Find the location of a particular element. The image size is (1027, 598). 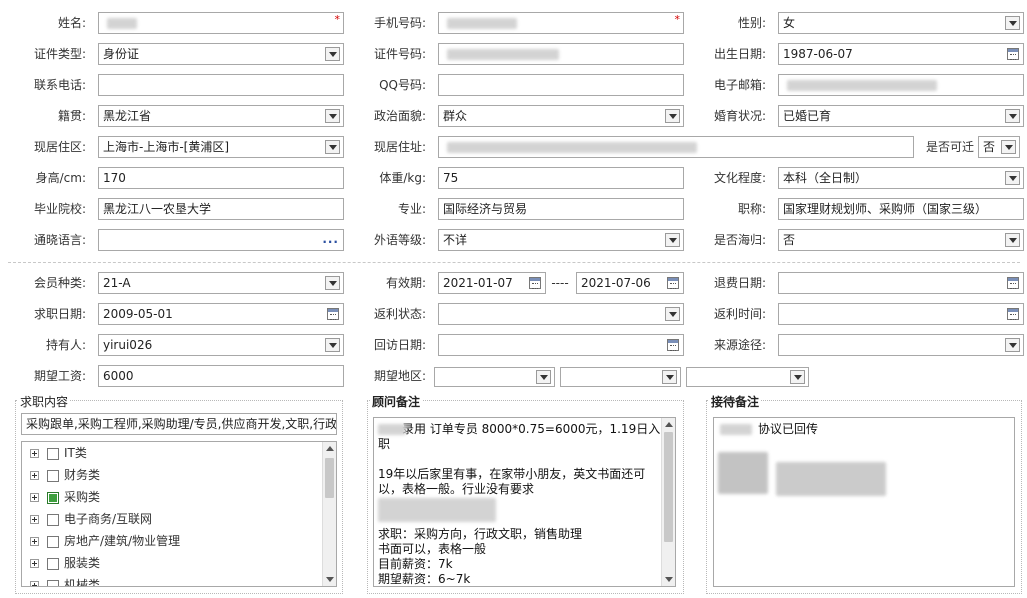

foreign-select: 不详 is located at coordinates (561, 240).